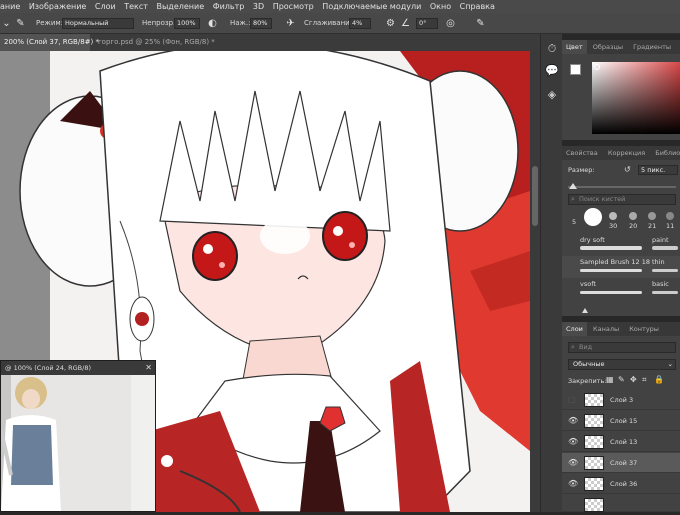 The height and width of the screenshot is (515, 680). I want to click on pen-pressure-opacity-icon: ◐, so click(212, 23).